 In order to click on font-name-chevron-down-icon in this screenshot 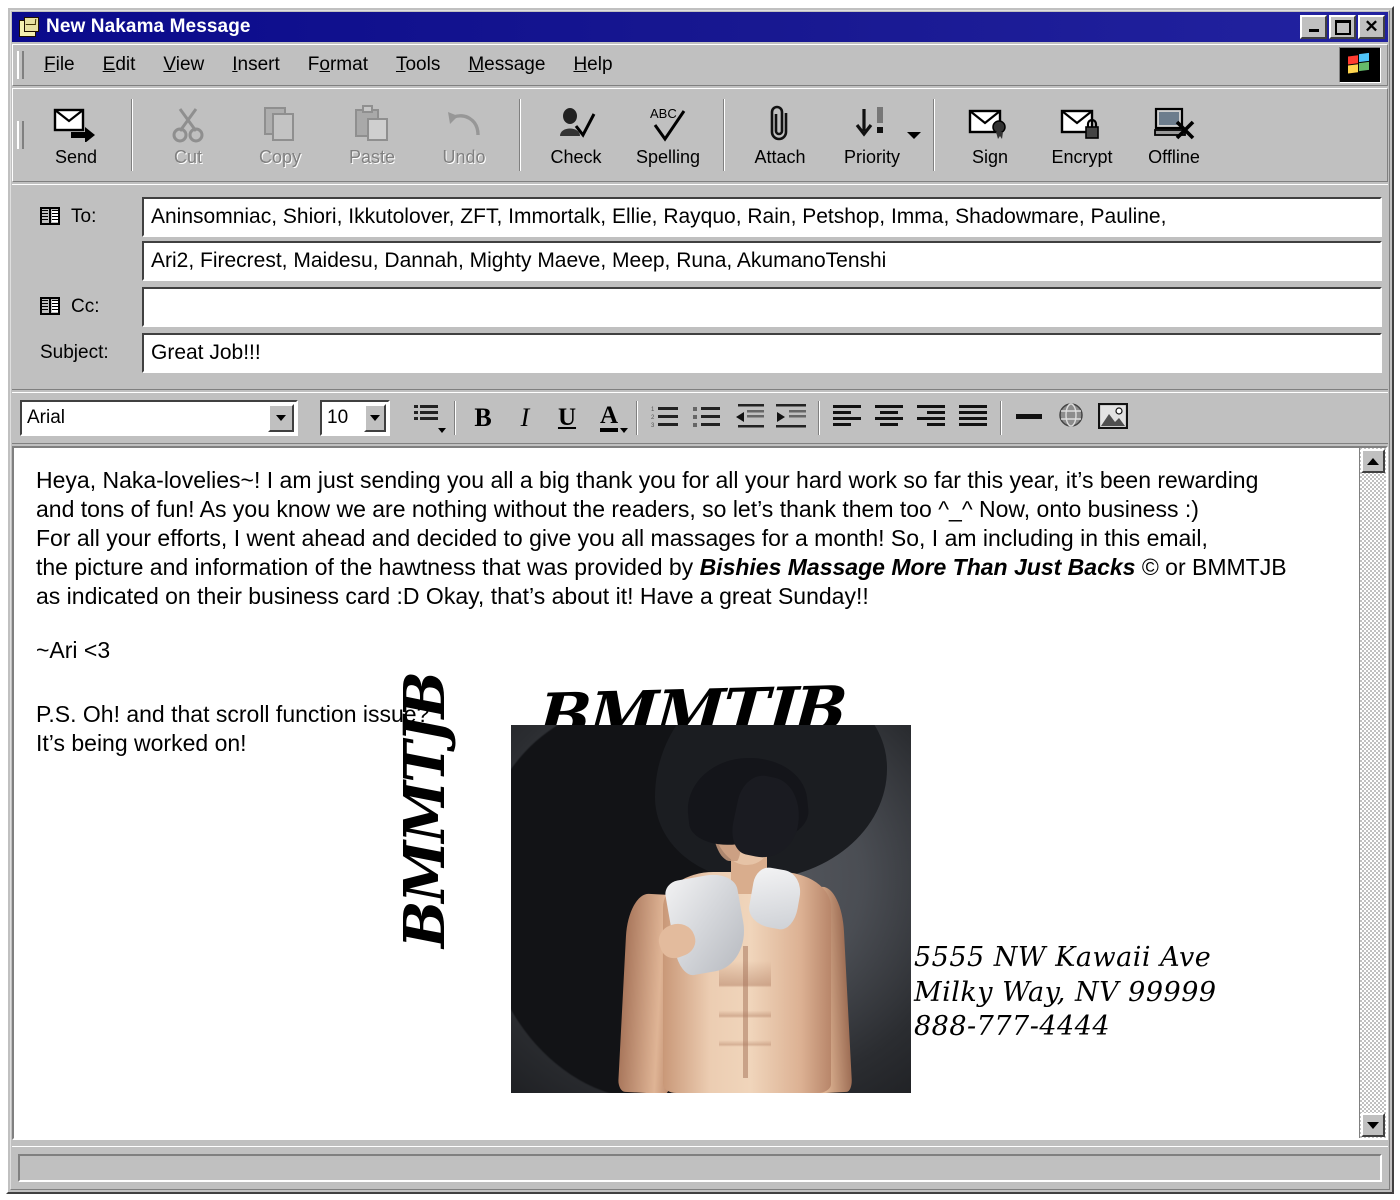, I will do `click(281, 418)`.